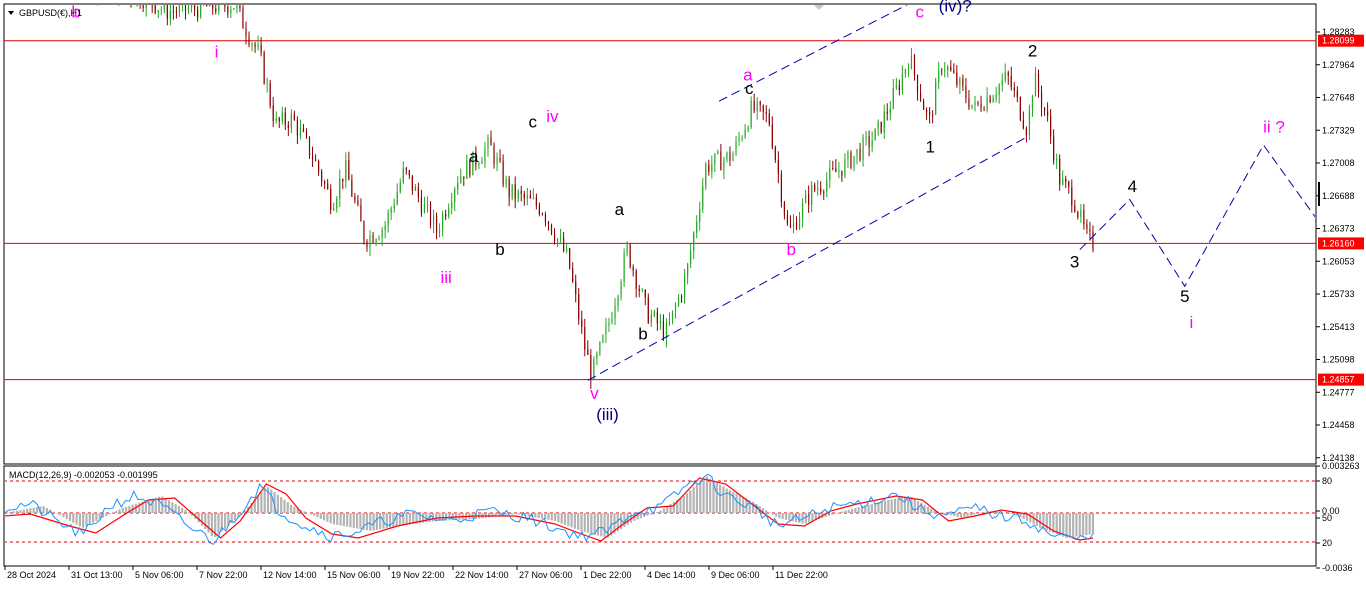 The image size is (1366, 593). What do you see at coordinates (1338, 380) in the screenshot?
I see `price-level-label: 1.24857` at bounding box center [1338, 380].